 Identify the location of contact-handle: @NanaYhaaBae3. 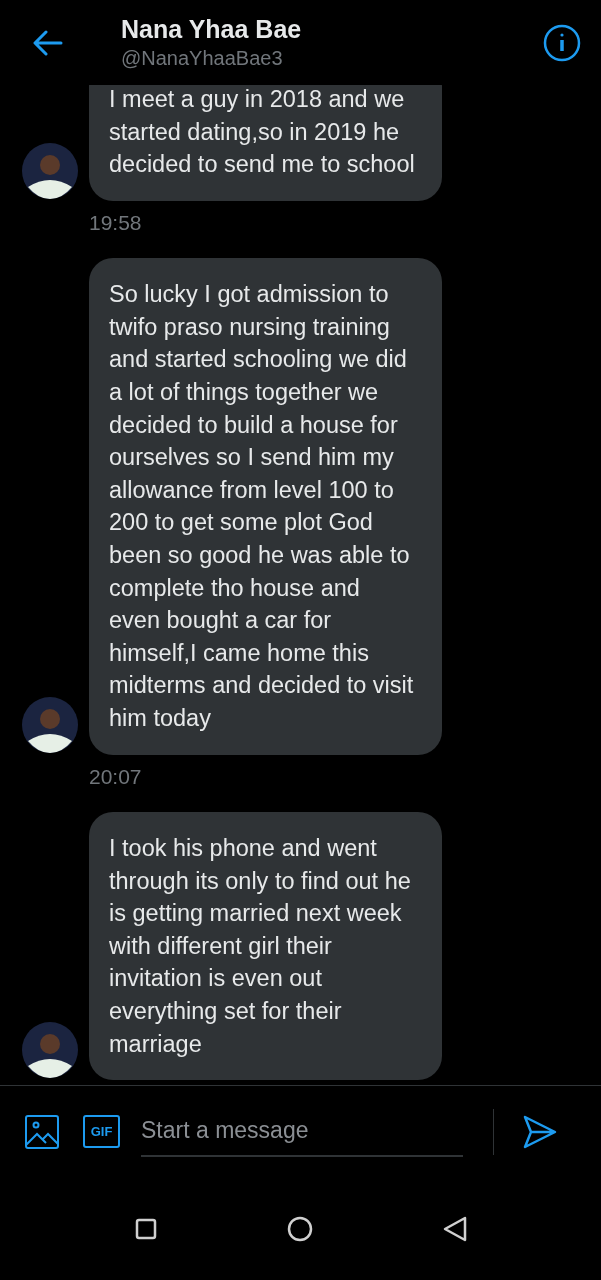
(202, 58).